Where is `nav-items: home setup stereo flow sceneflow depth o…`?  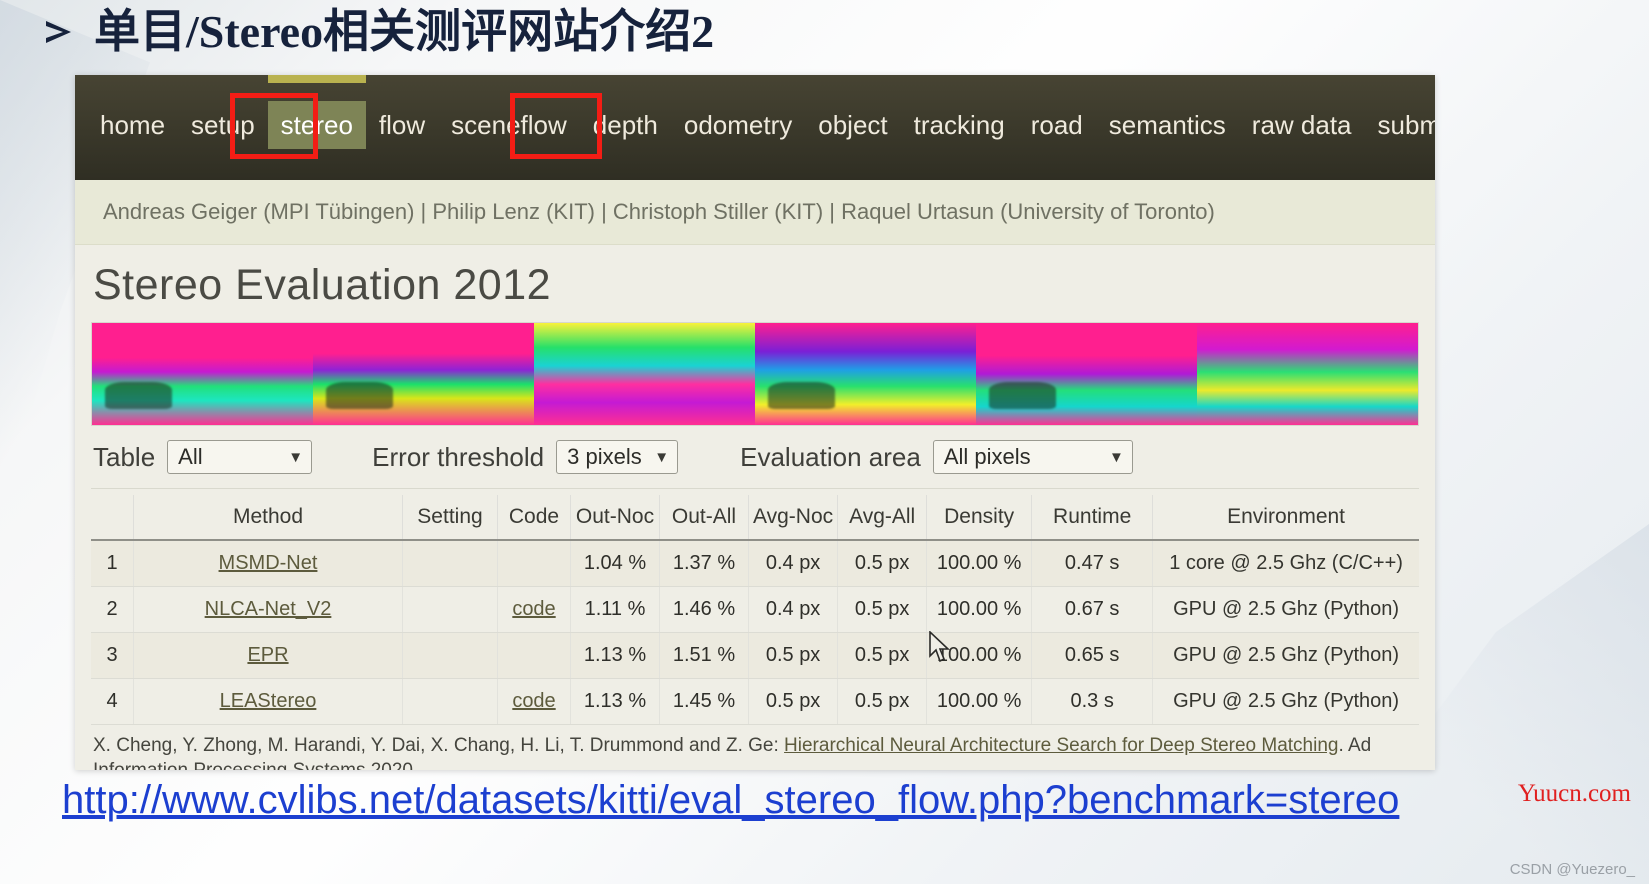
nav-items: home setup stereo flow sceneflow depth o… is located at coordinates (761, 112).